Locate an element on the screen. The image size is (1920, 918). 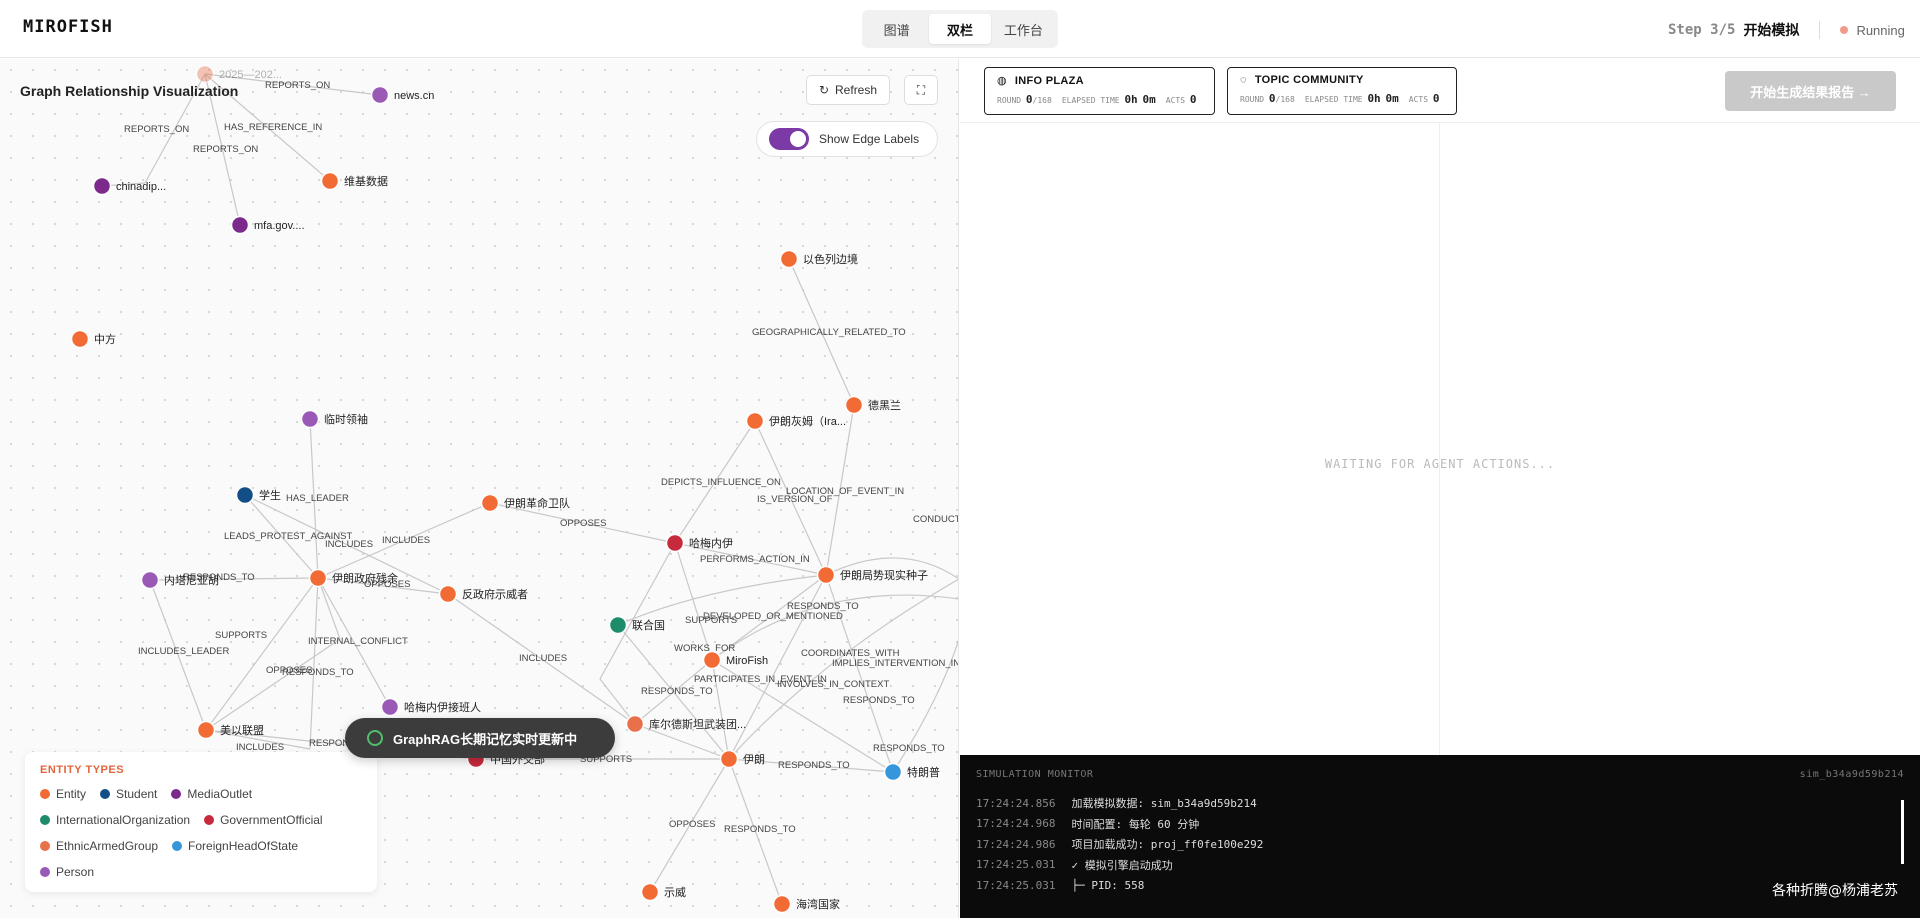
edge-label: DEVELOPED_OR_MENTIONED is located at coordinates (773, 616).